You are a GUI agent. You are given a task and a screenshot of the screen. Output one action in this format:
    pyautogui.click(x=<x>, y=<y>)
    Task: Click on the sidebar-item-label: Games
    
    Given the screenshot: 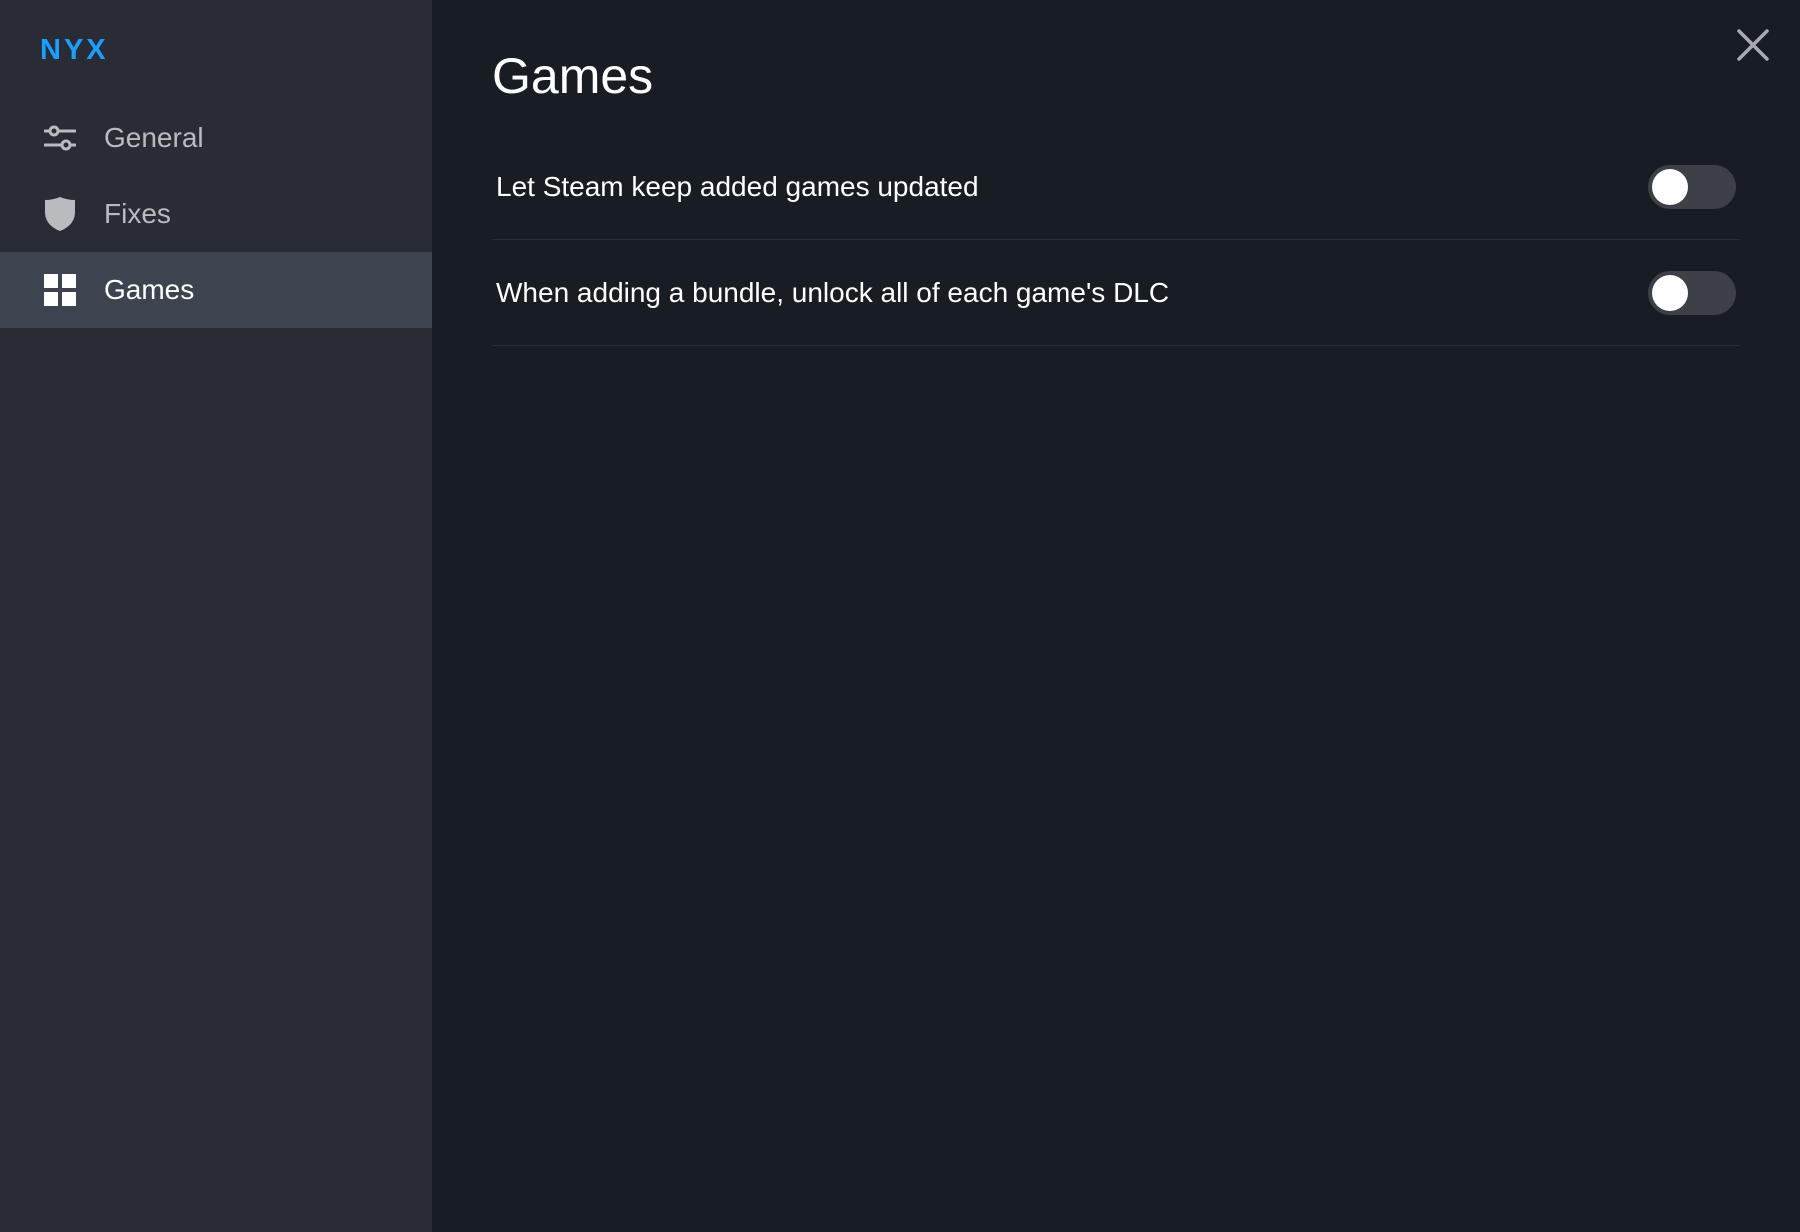 What is the action you would take?
    pyautogui.click(x=149, y=289)
    